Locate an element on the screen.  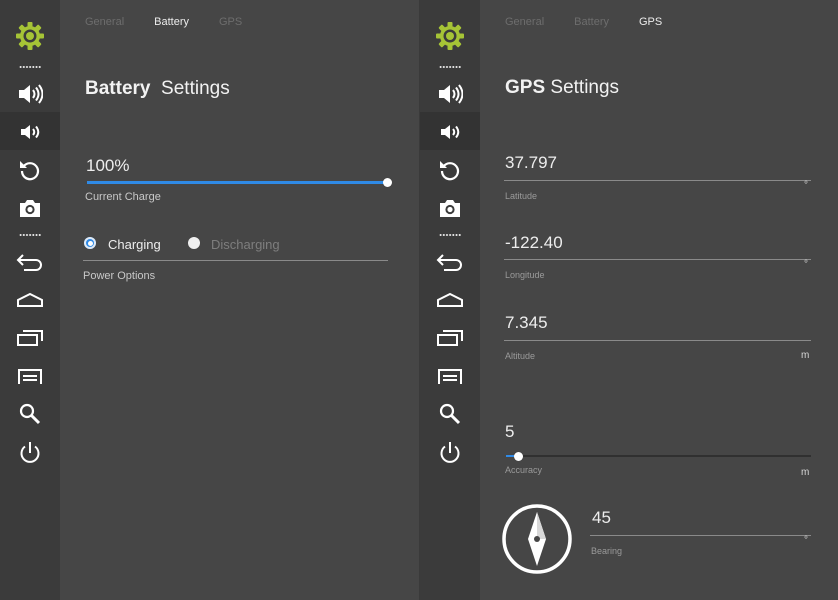
charge-label: Current Charge is located at coordinates (123, 197).